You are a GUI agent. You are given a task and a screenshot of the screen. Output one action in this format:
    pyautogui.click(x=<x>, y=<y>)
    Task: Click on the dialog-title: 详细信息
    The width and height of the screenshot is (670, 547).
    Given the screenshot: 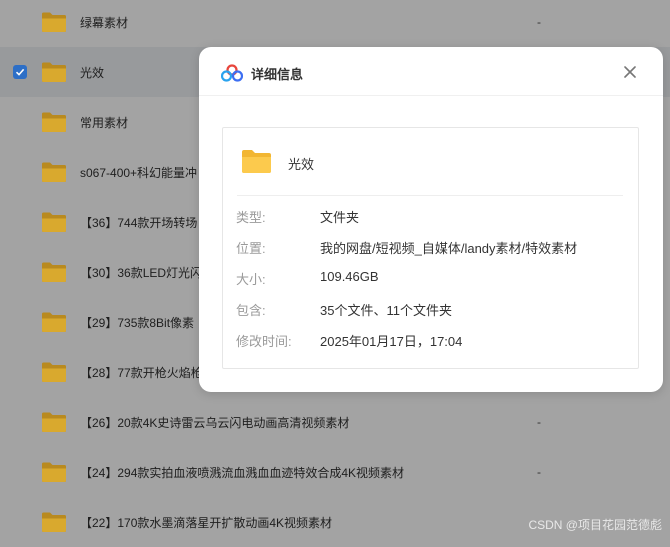 What is the action you would take?
    pyautogui.click(x=277, y=74)
    